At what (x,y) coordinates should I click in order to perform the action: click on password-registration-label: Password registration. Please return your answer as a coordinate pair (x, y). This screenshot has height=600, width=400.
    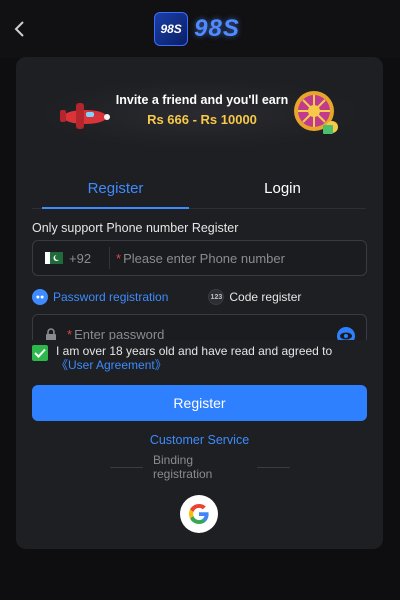
    Looking at the image, I should click on (111, 297).